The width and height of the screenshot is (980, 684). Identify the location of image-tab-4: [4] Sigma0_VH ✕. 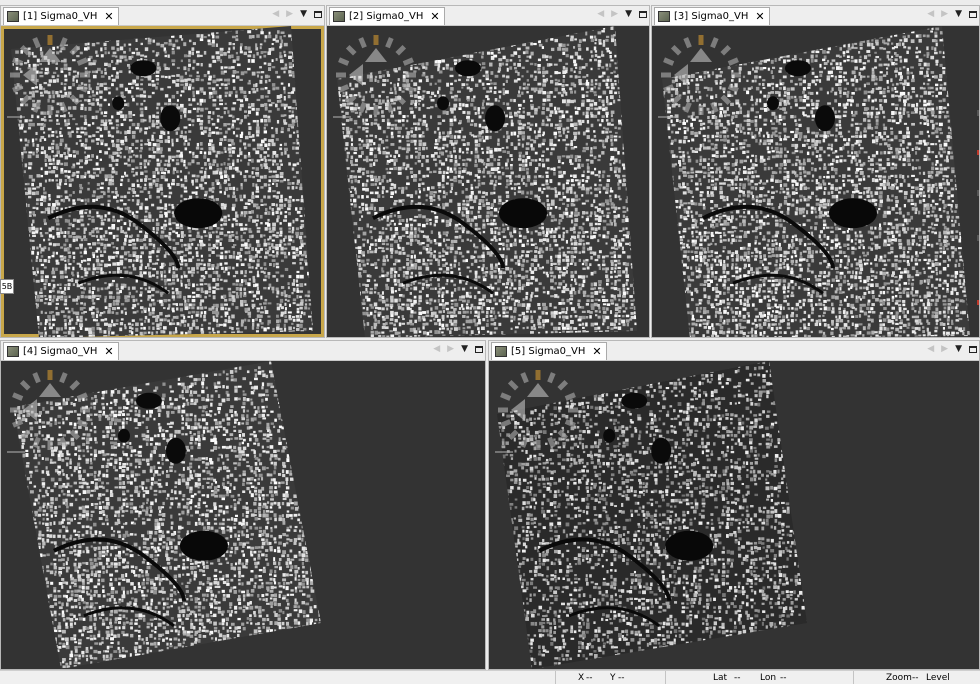
(61, 351).